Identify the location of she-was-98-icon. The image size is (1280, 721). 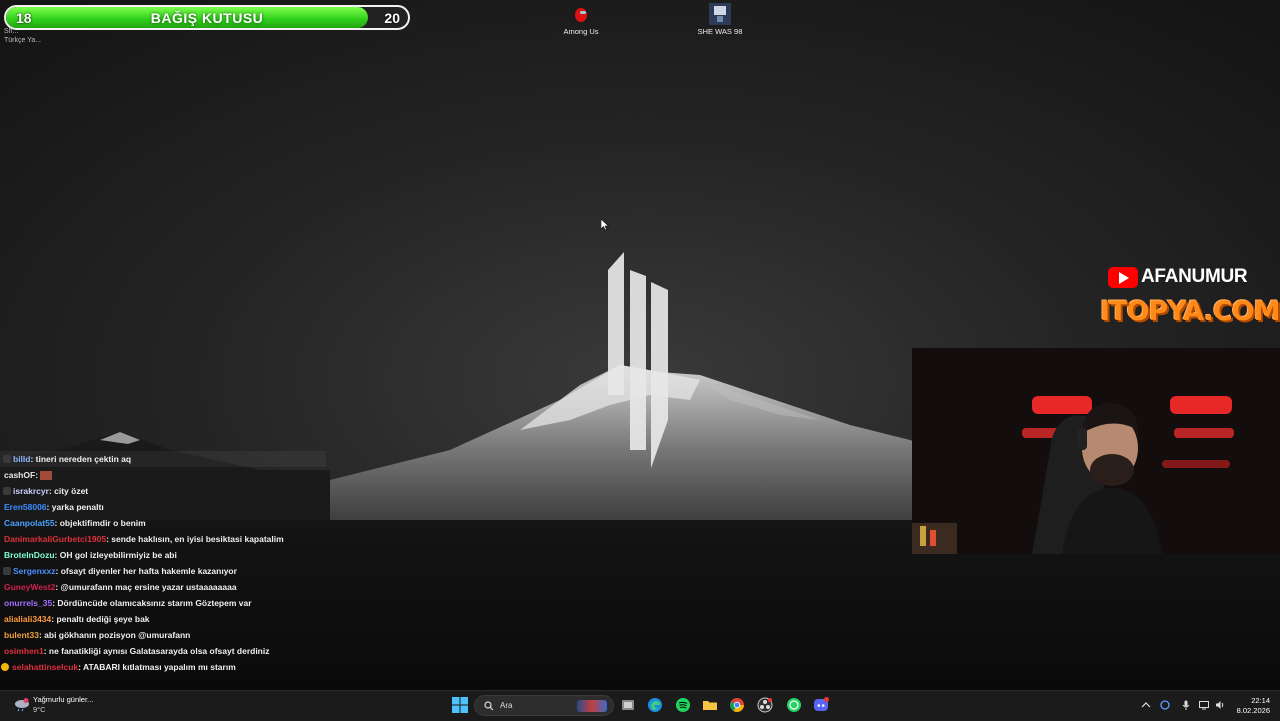
(720, 14).